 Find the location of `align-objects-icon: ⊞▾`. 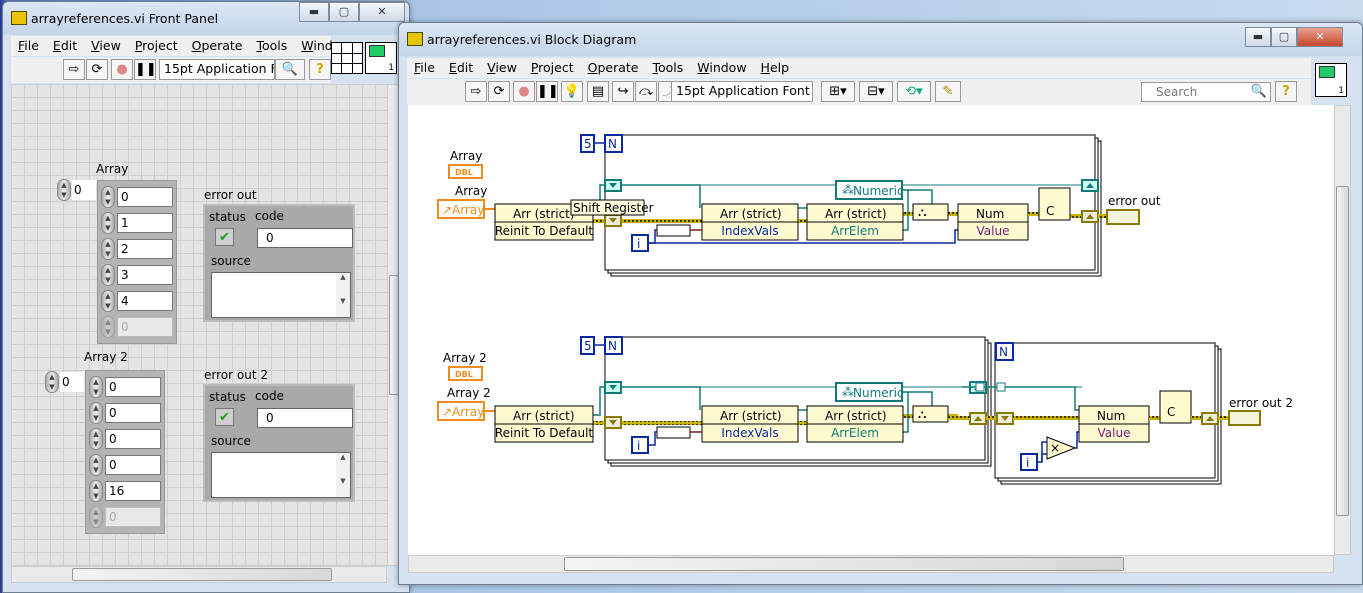

align-objects-icon: ⊞▾ is located at coordinates (838, 91).